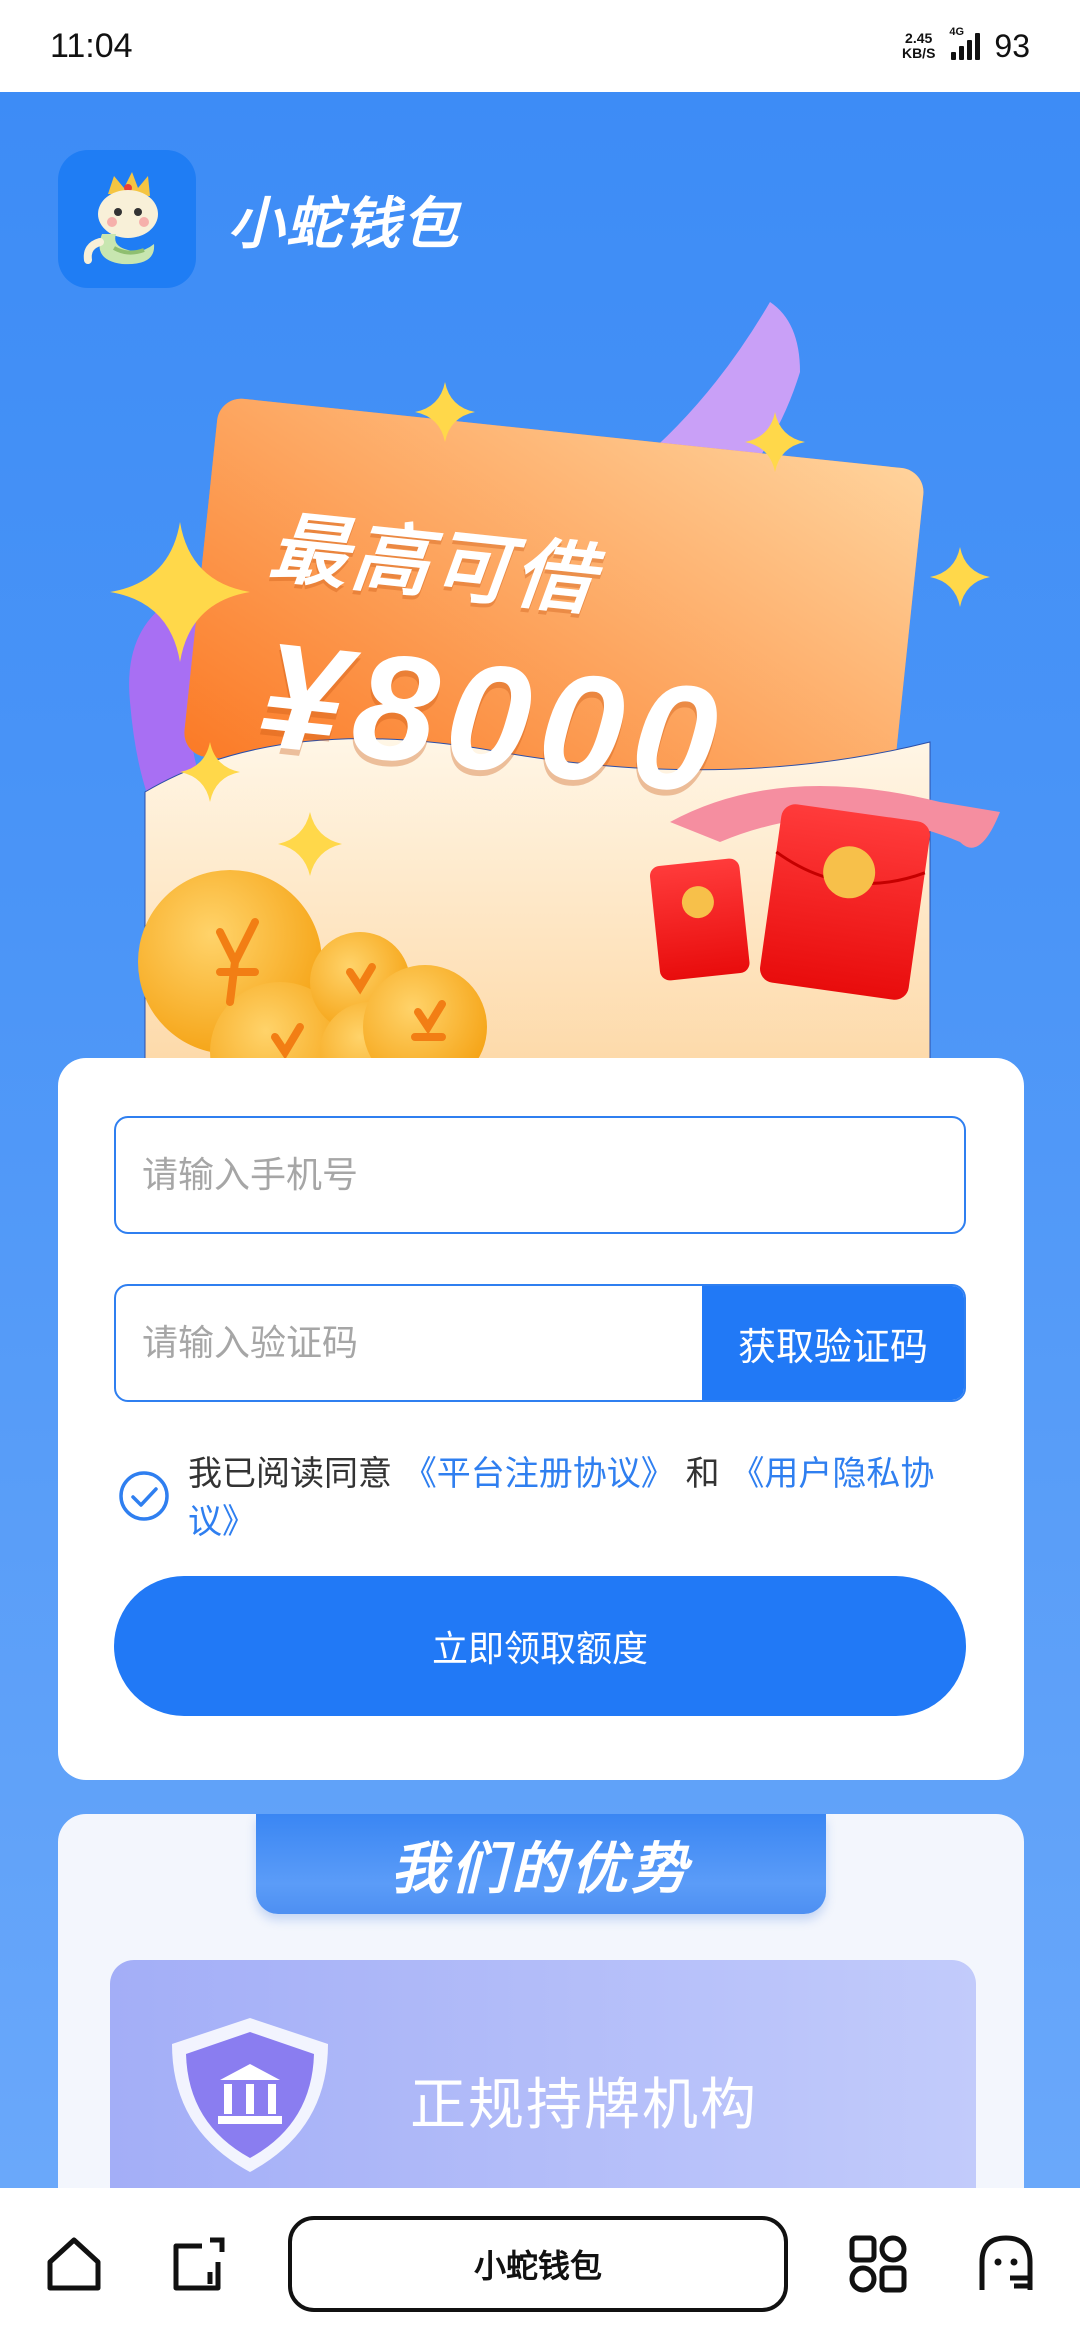 This screenshot has height=2340, width=1080. I want to click on tabs-icon, so click(199, 2264).